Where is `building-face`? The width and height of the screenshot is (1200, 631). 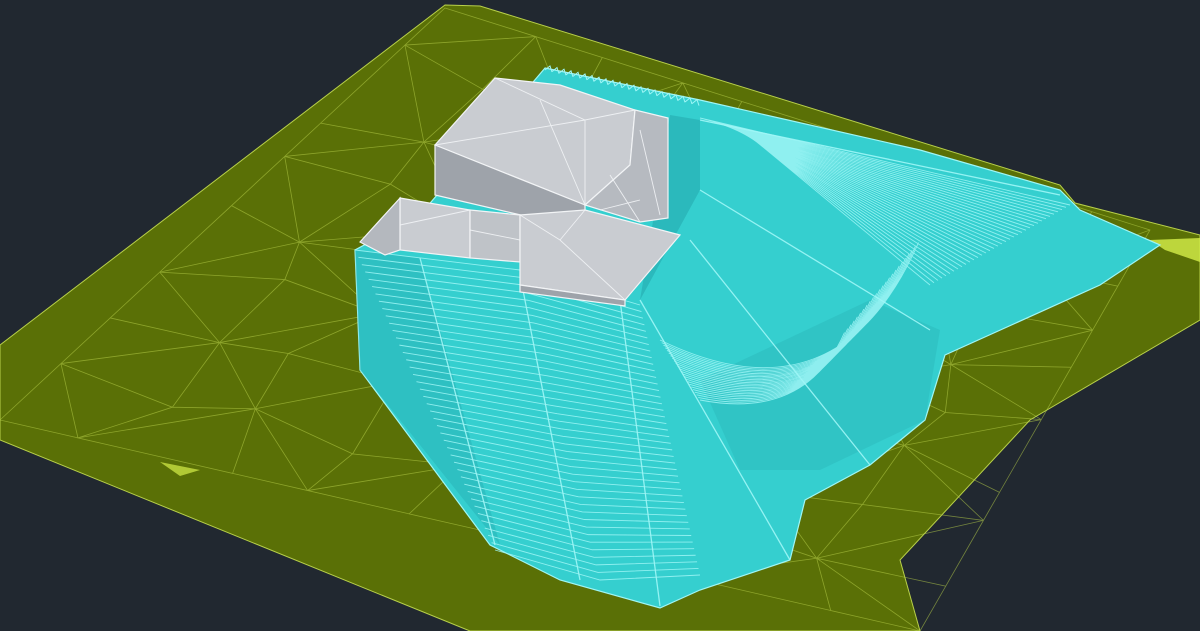
building-face is located at coordinates (495, 236).